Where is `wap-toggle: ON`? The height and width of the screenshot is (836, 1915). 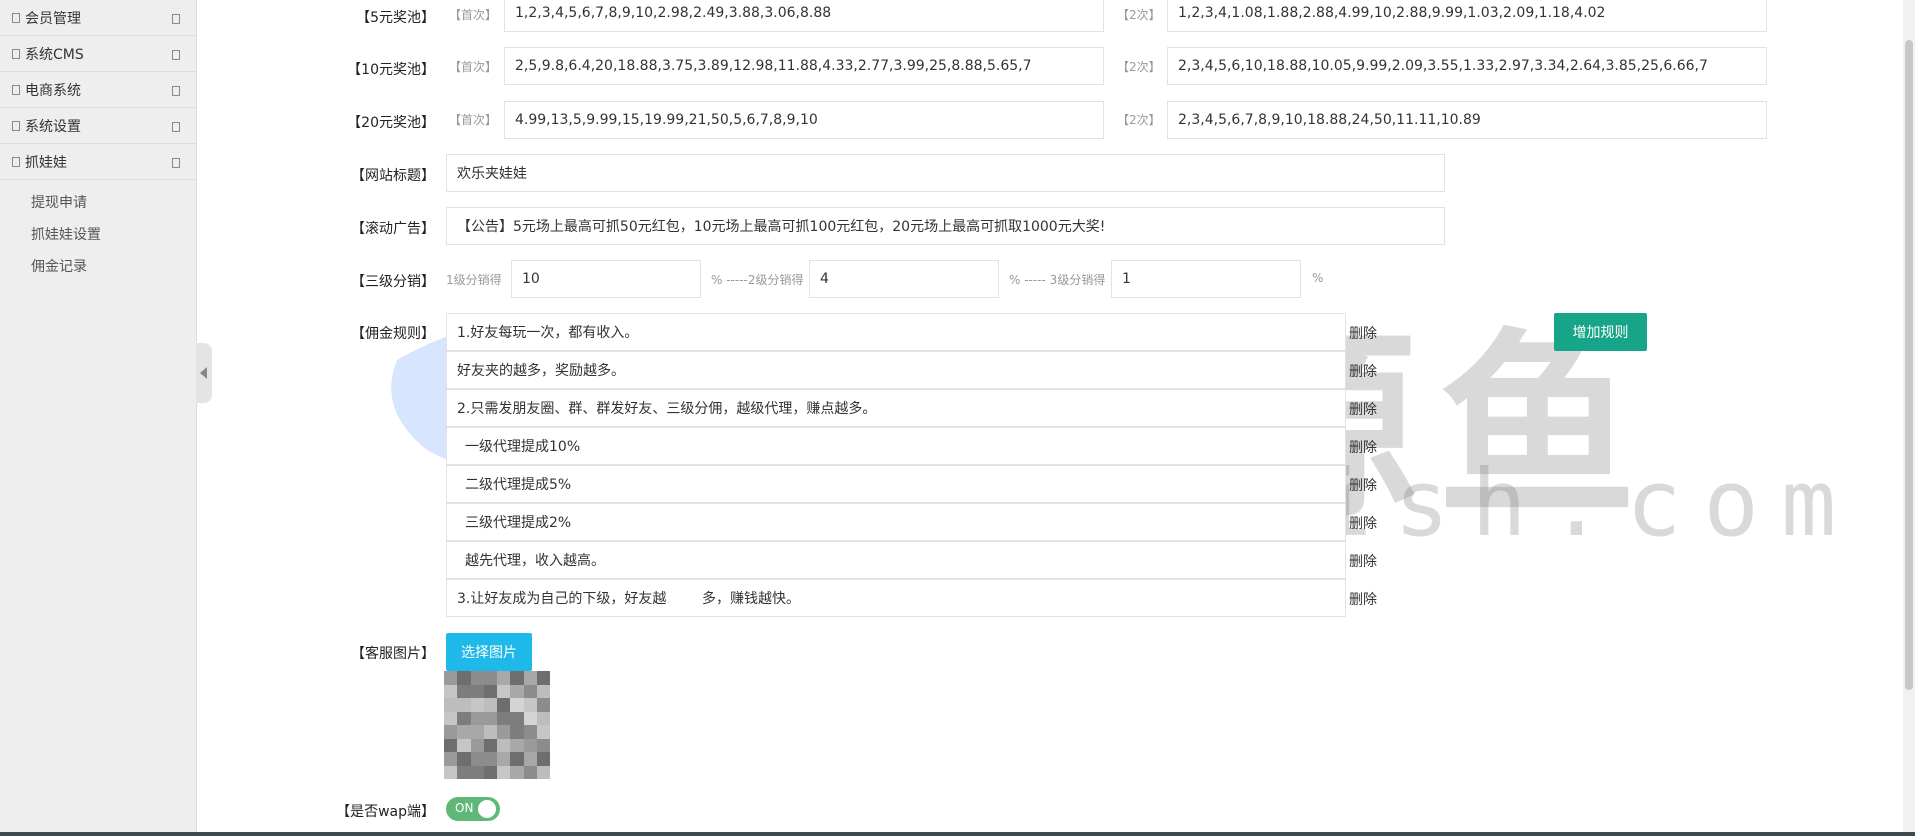 wap-toggle: ON is located at coordinates (473, 809).